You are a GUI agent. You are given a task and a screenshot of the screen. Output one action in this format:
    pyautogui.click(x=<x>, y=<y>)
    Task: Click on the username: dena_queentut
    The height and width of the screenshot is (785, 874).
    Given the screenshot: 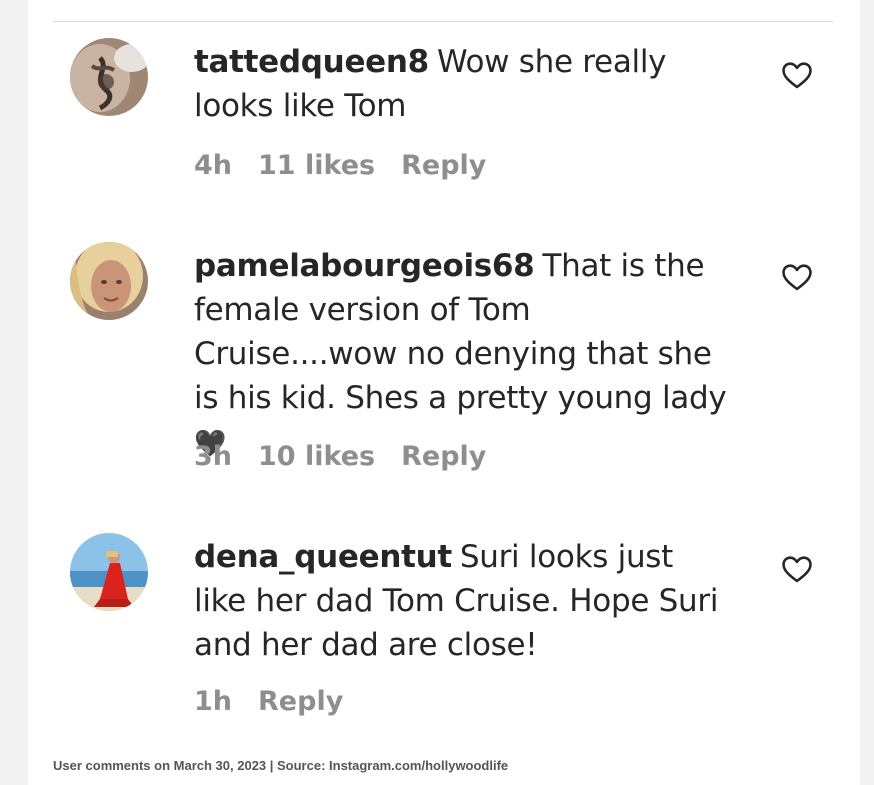 What is the action you would take?
    pyautogui.click(x=323, y=557)
    